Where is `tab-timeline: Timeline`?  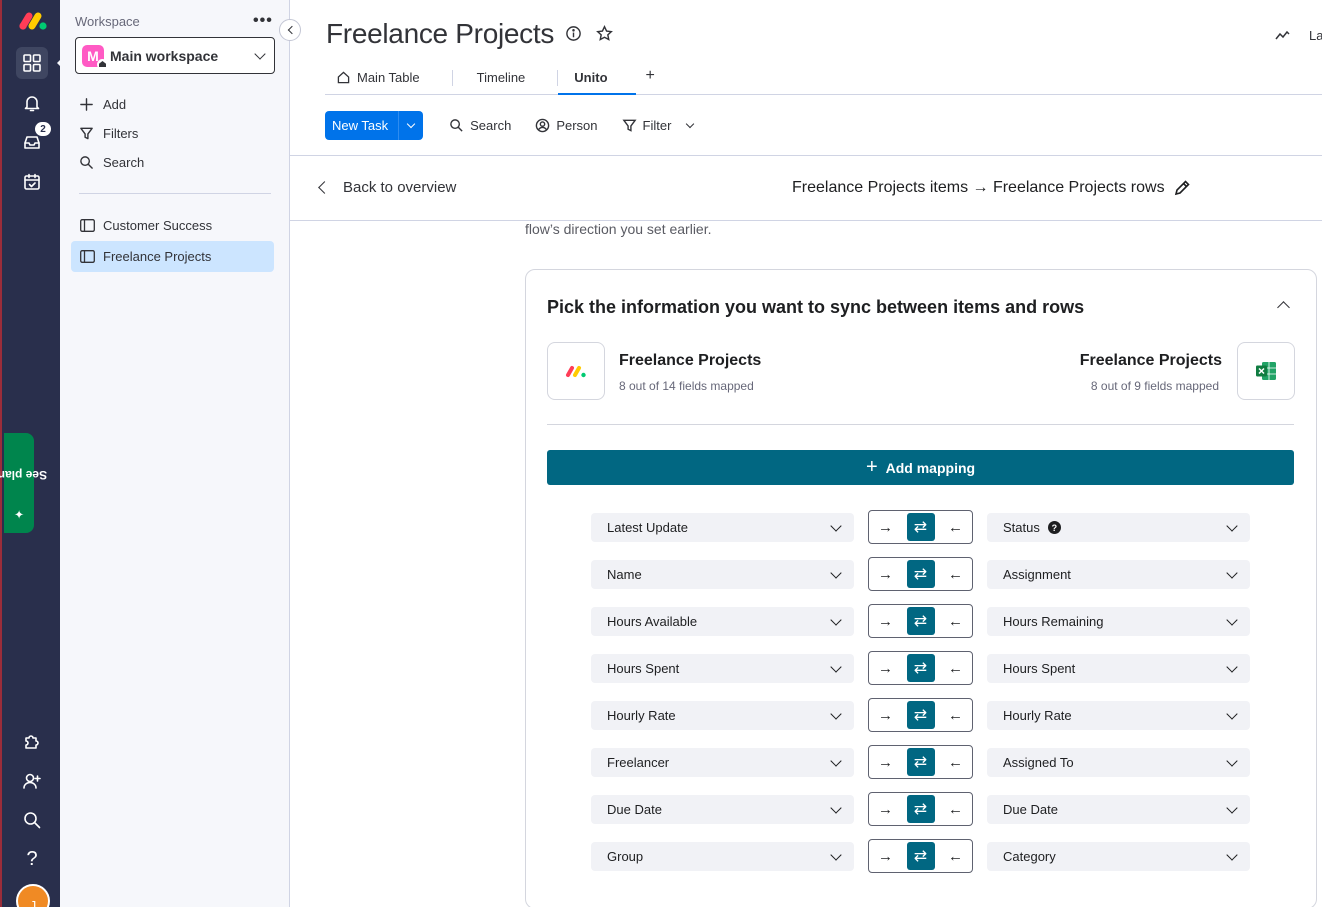 tab-timeline: Timeline is located at coordinates (501, 78).